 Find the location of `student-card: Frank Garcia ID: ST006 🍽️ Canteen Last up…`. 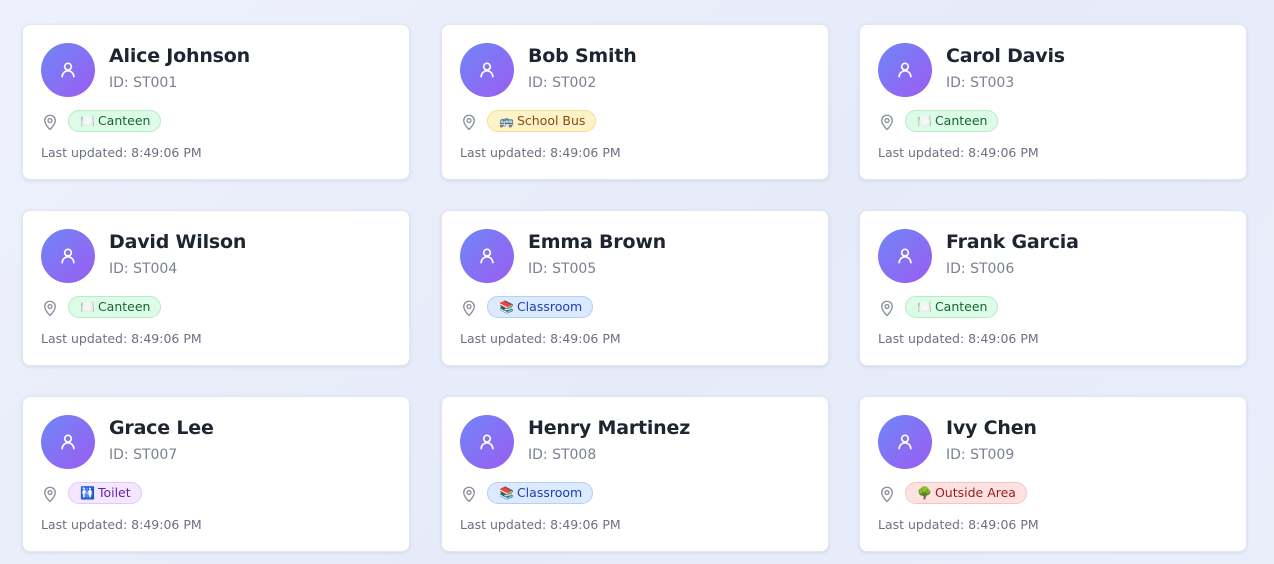

student-card: Frank Garcia ID: ST006 🍽️ Canteen Last up… is located at coordinates (1053, 288).